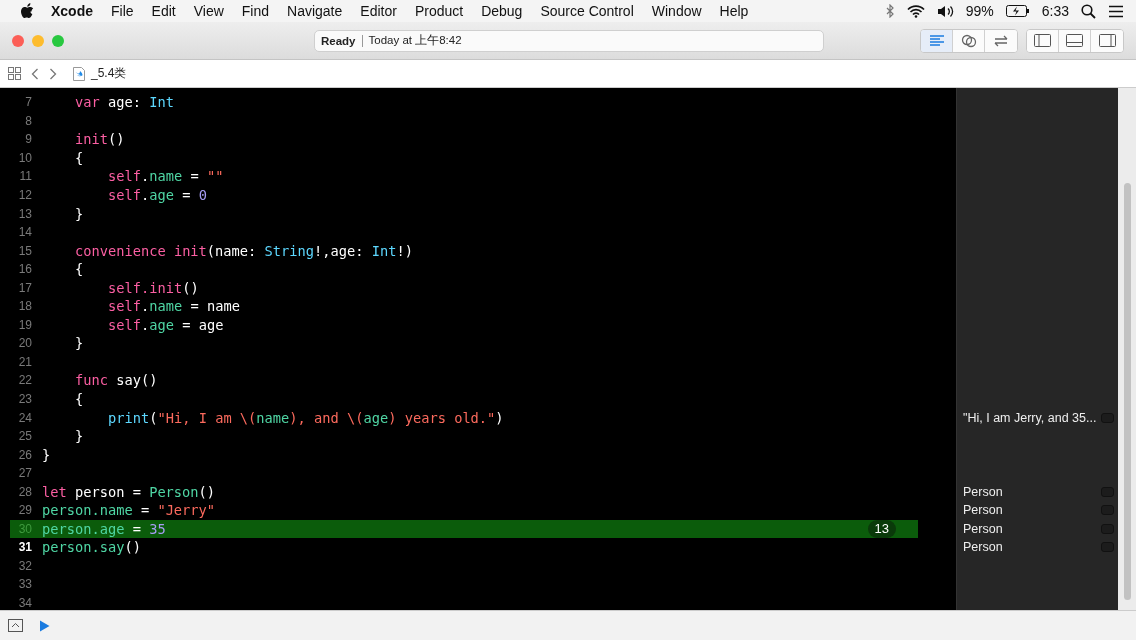 Image resolution: width=1136 pixels, height=640 pixels. What do you see at coordinates (208, 11) in the screenshot?
I see `menu-item: View` at bounding box center [208, 11].